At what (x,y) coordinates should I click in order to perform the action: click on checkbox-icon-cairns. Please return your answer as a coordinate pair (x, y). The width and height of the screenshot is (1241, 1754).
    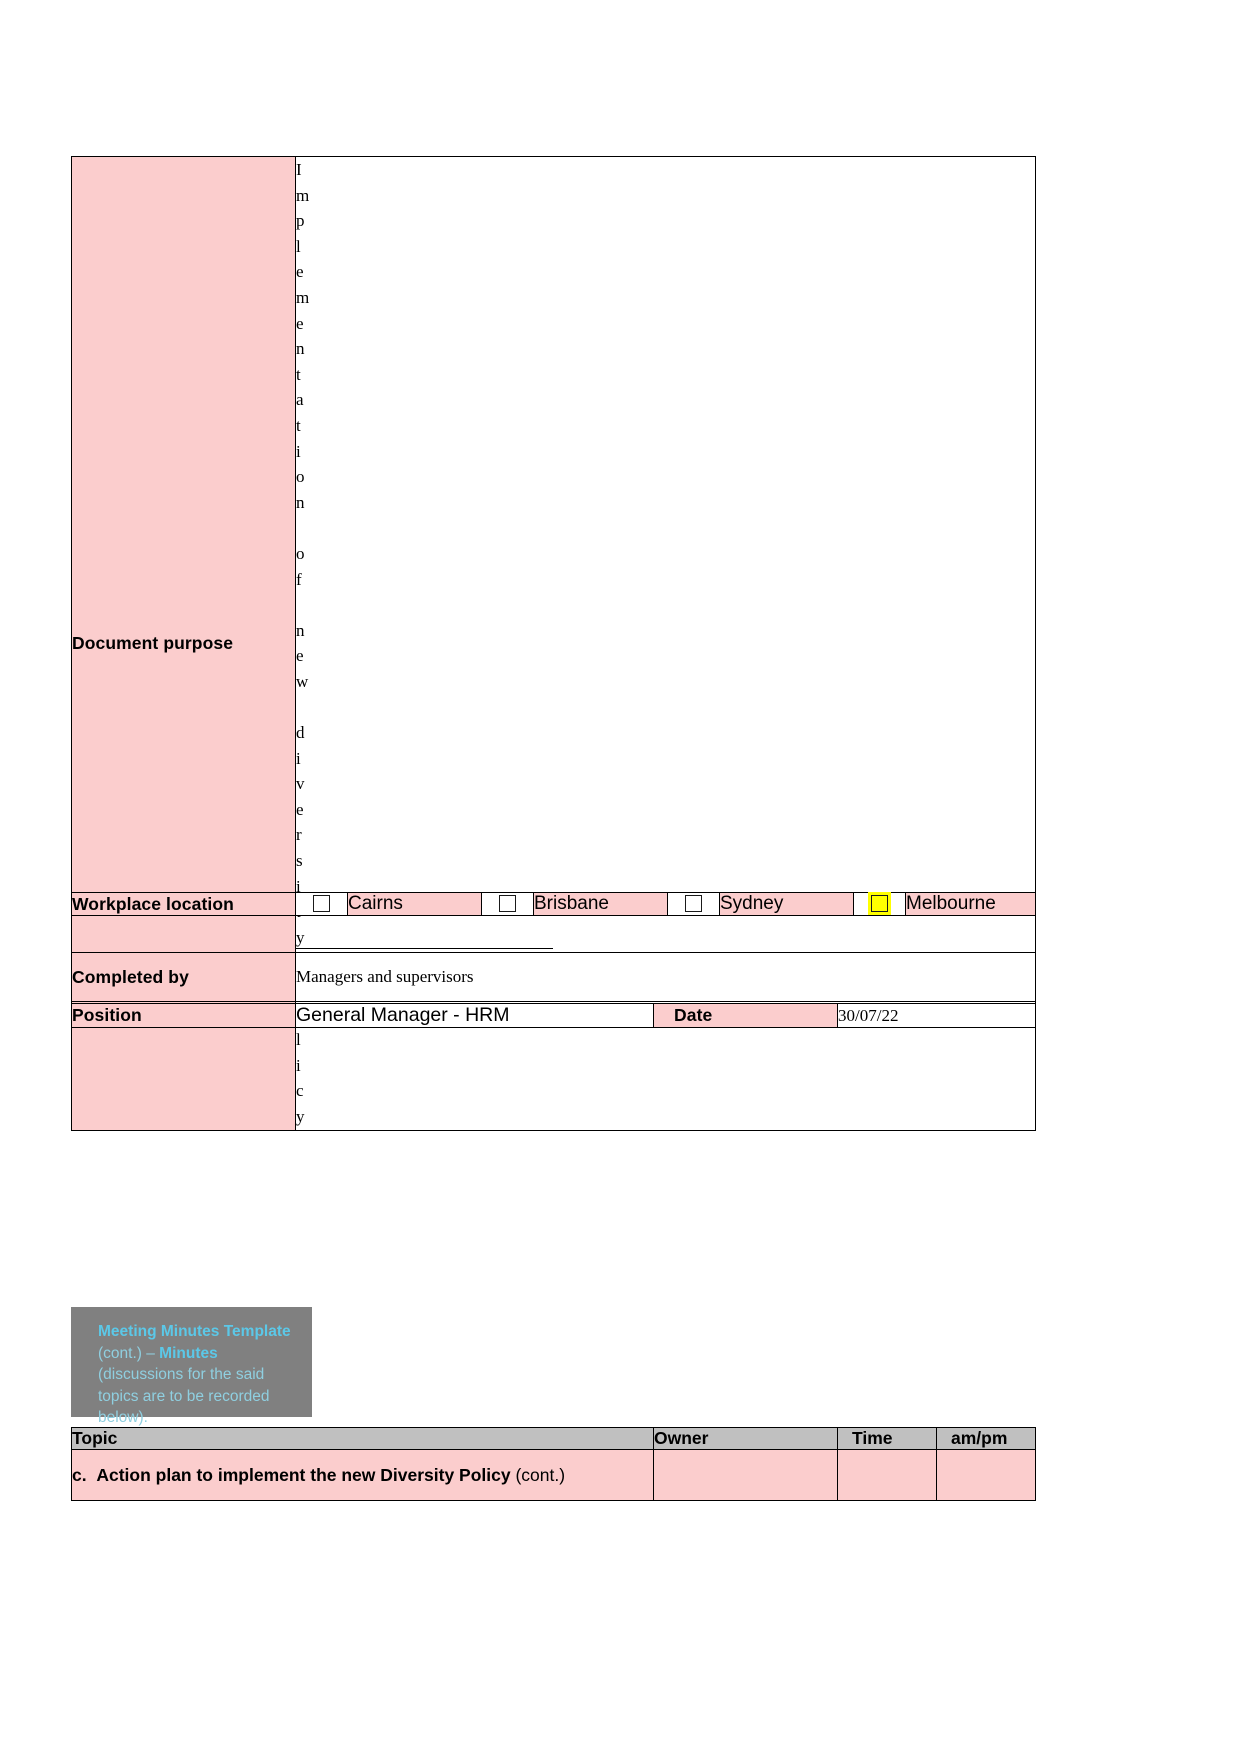
    Looking at the image, I should click on (321, 904).